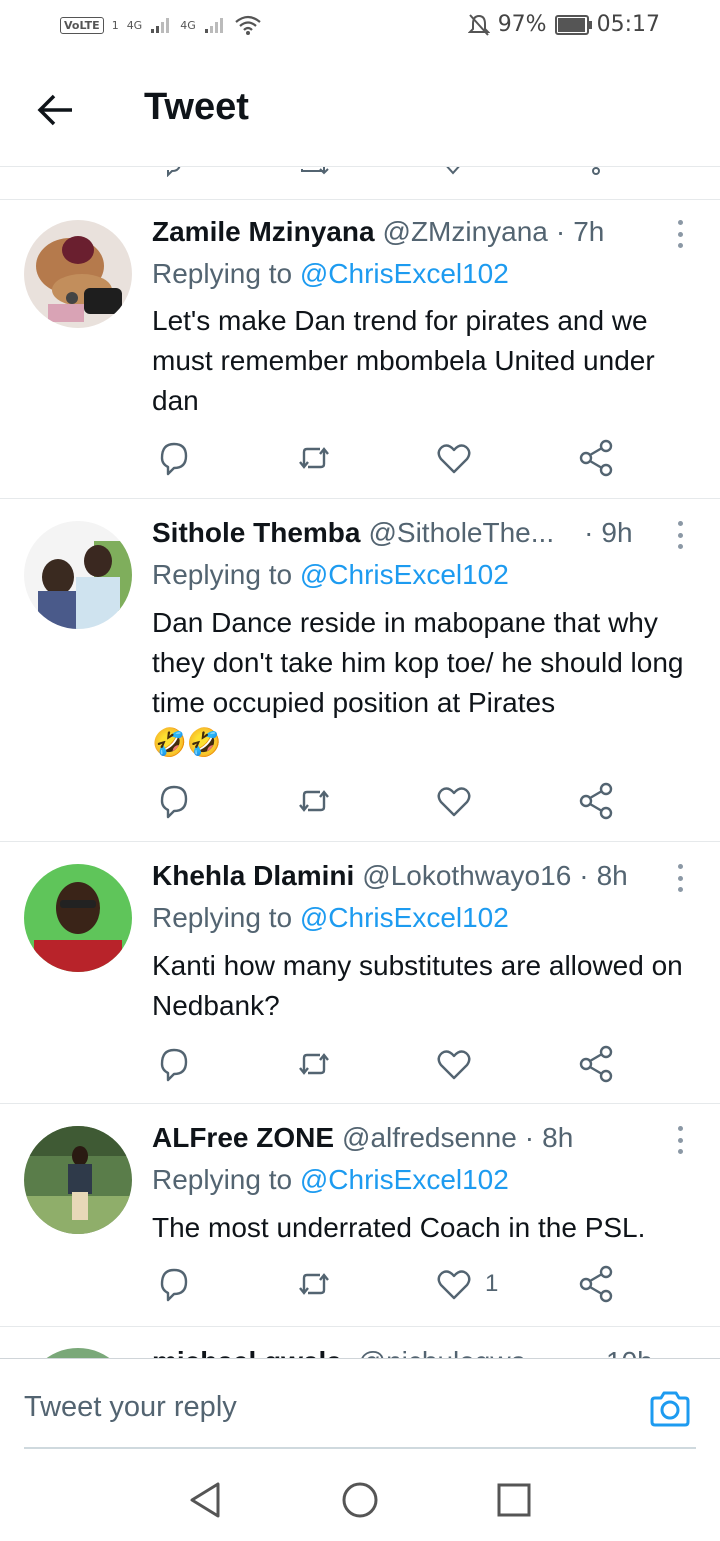 The image size is (720, 1541). Describe the element at coordinates (206, 1500) in the screenshot. I see `nav-back-icon` at that location.